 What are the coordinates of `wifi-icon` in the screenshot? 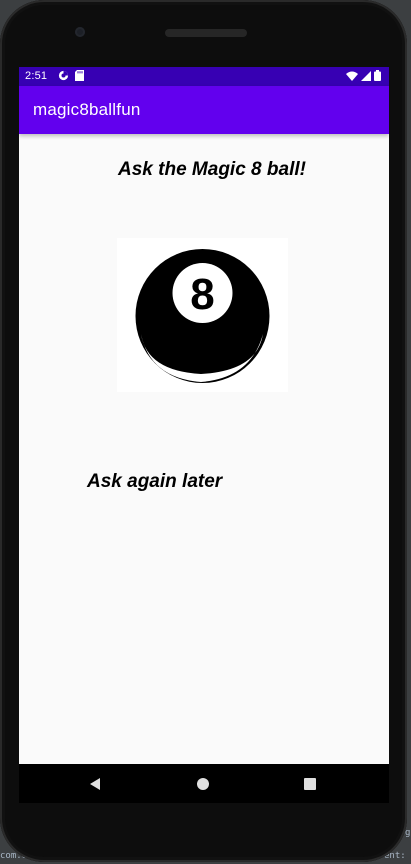 It's located at (352, 77).